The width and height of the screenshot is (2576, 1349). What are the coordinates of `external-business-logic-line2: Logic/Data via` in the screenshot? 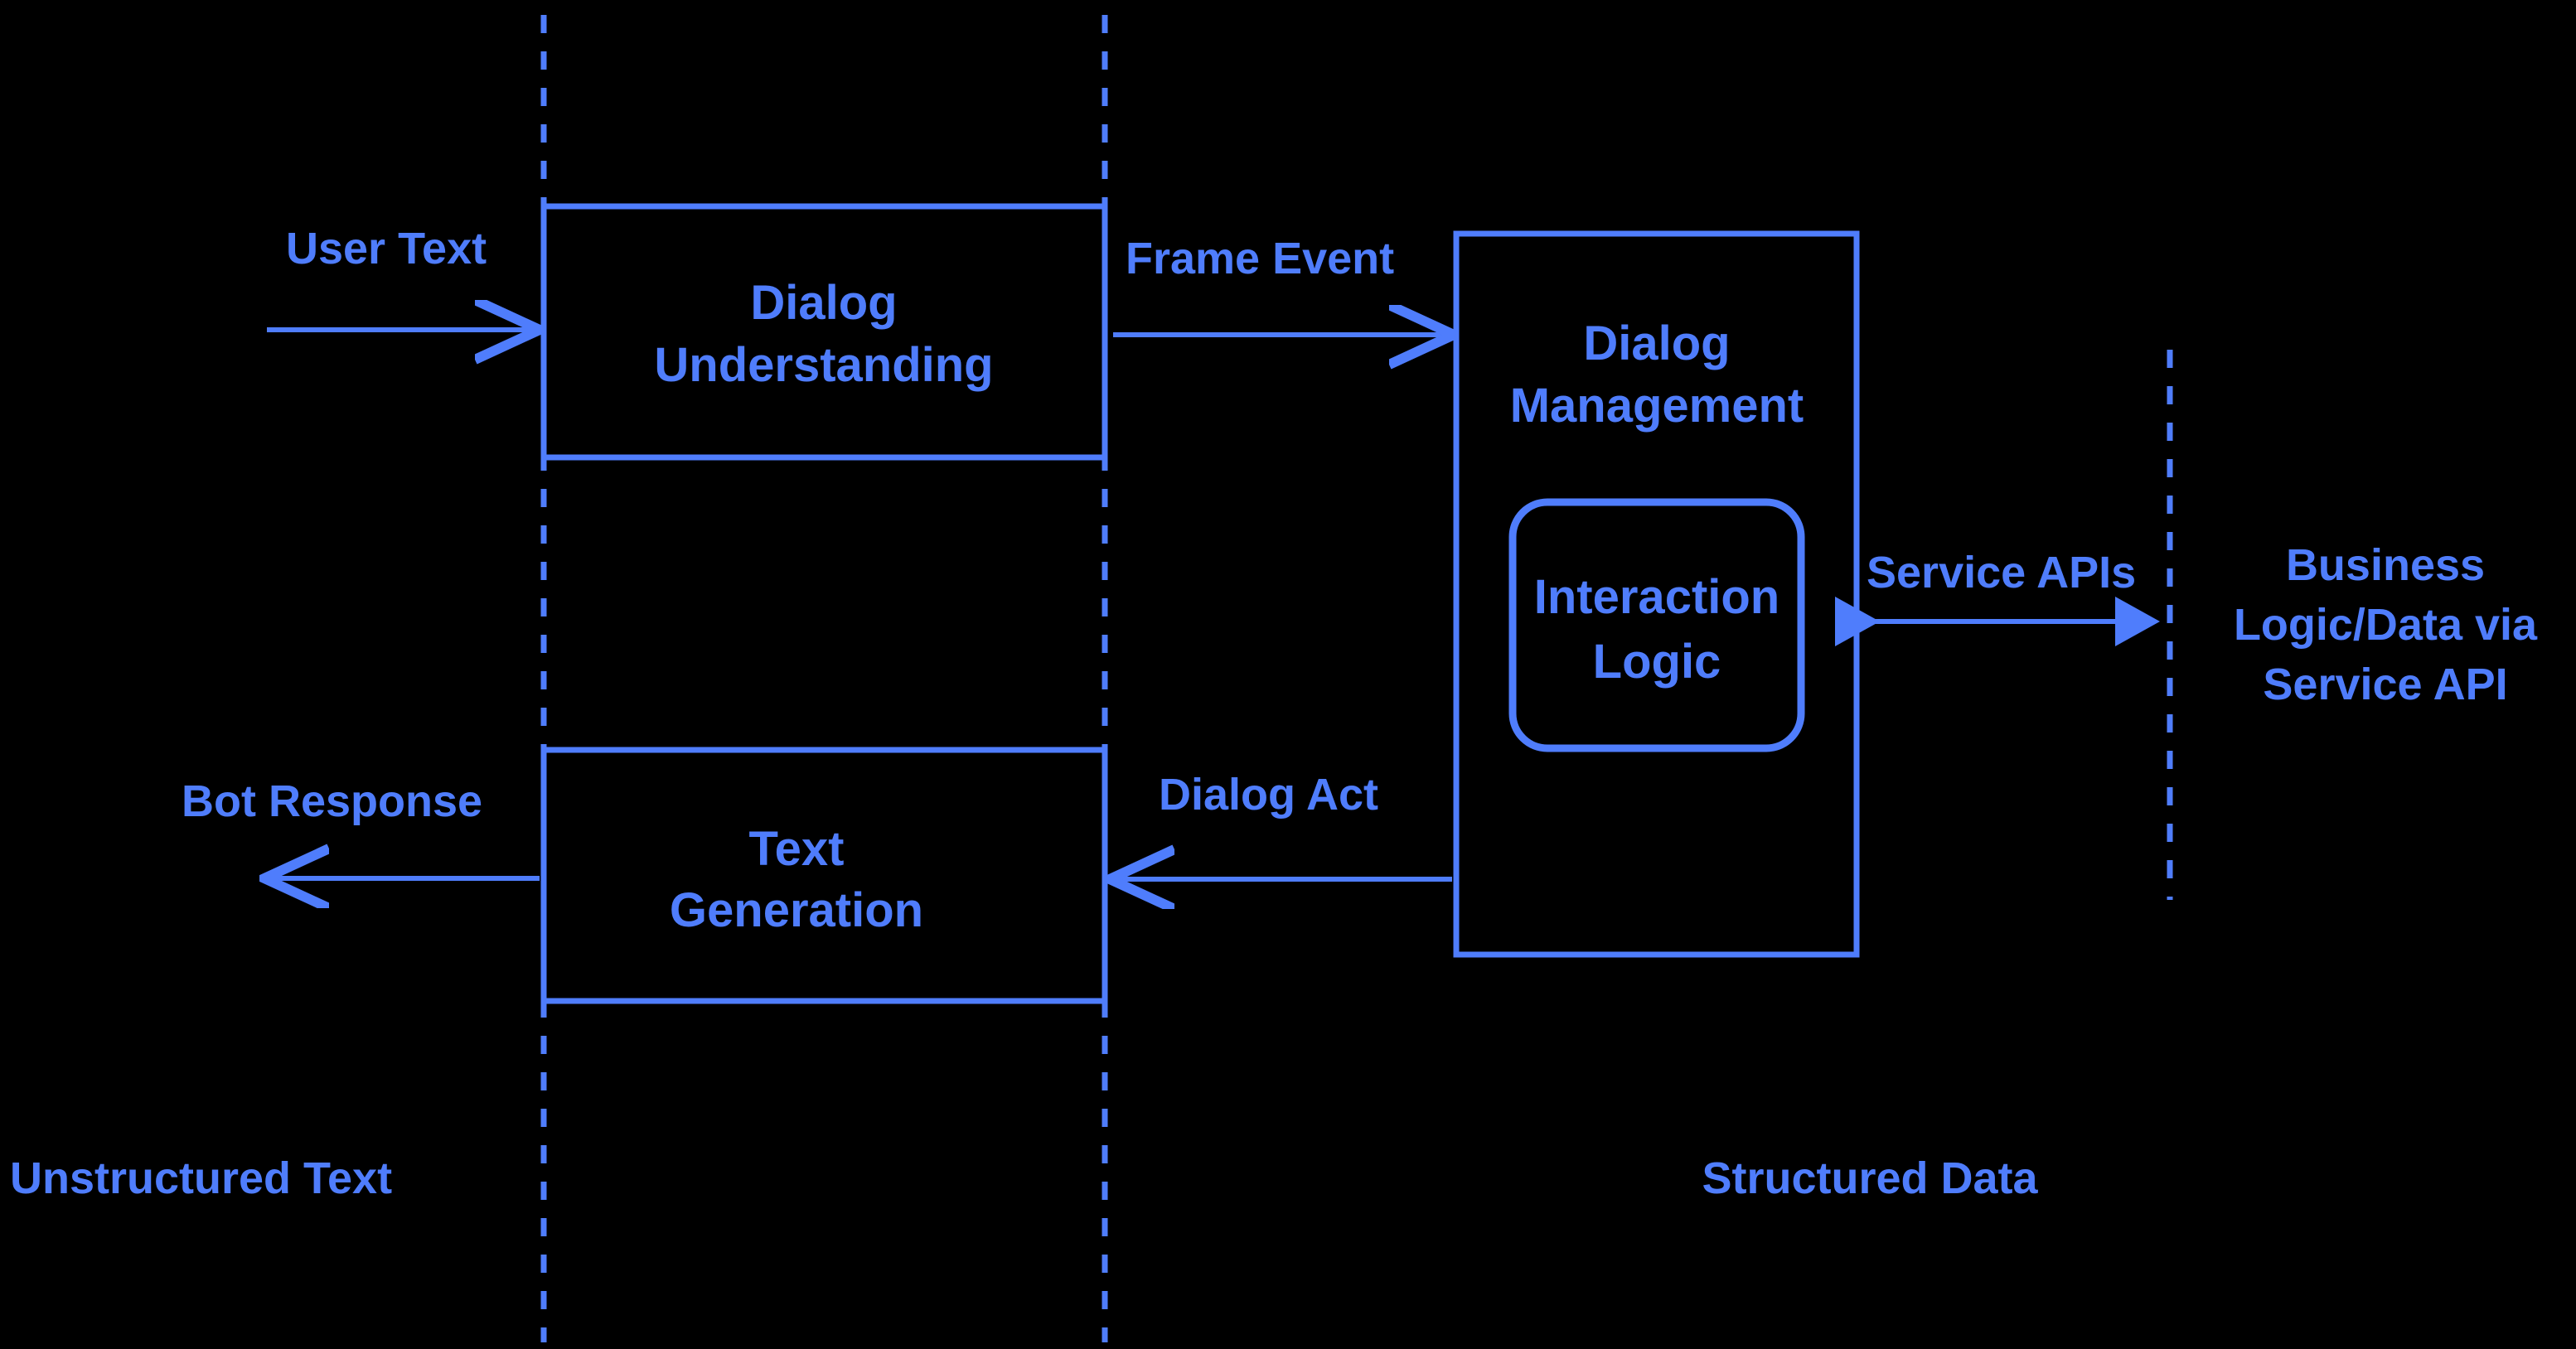 It's located at (2386, 625).